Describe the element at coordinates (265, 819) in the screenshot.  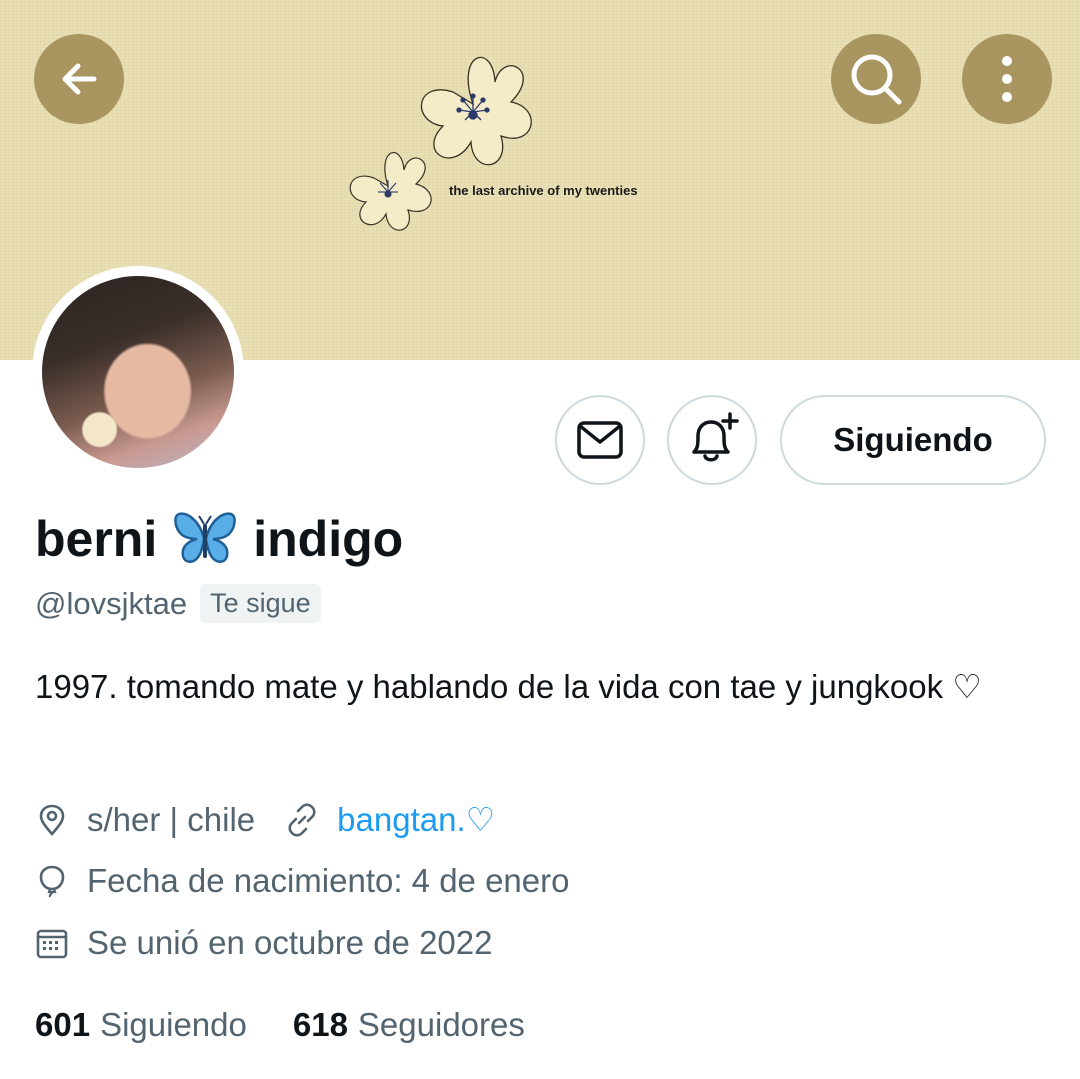
I see `location-row: s/her | chile bangtan.♡` at that location.